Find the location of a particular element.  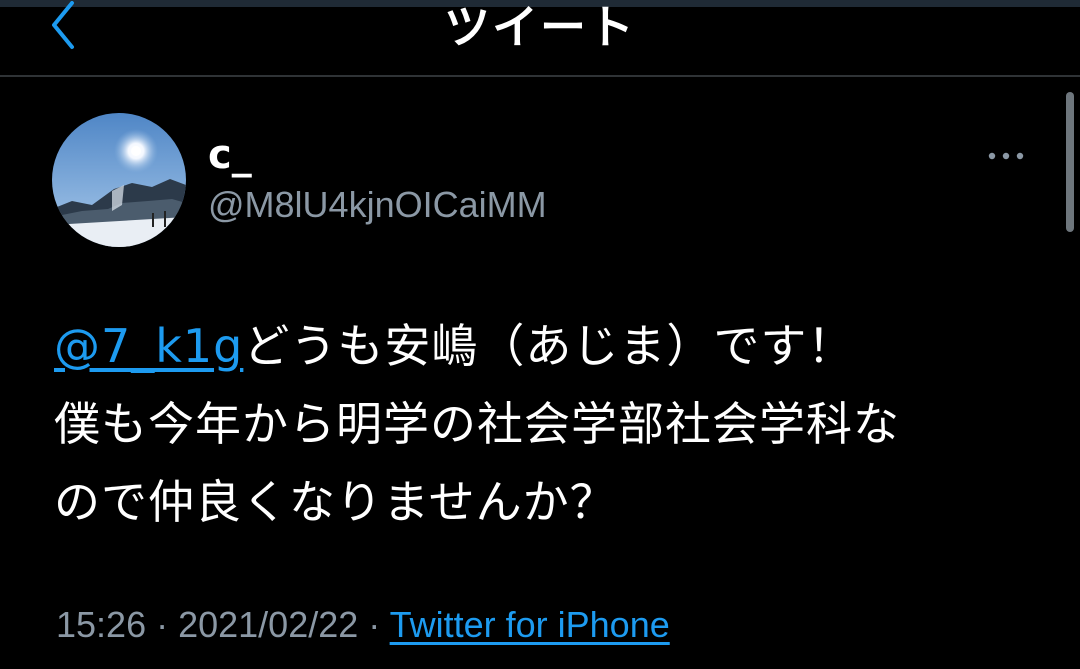

avatar is located at coordinates (119, 180).